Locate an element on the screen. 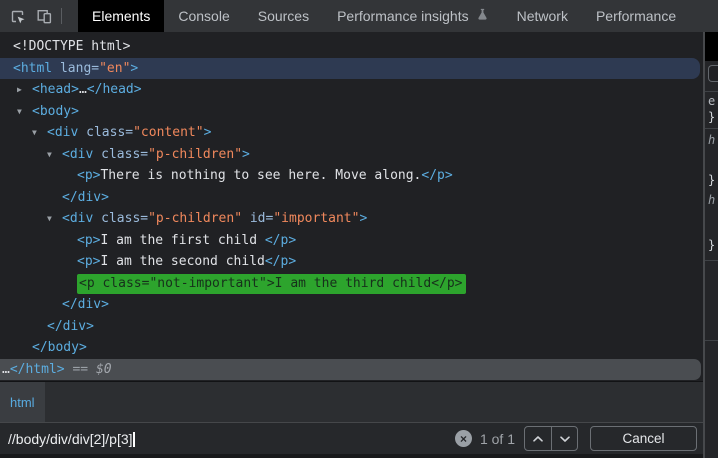 Image resolution: width=718 pixels, height=458 pixels. tree-row-html-open: <html lang="en"> is located at coordinates (350, 68).